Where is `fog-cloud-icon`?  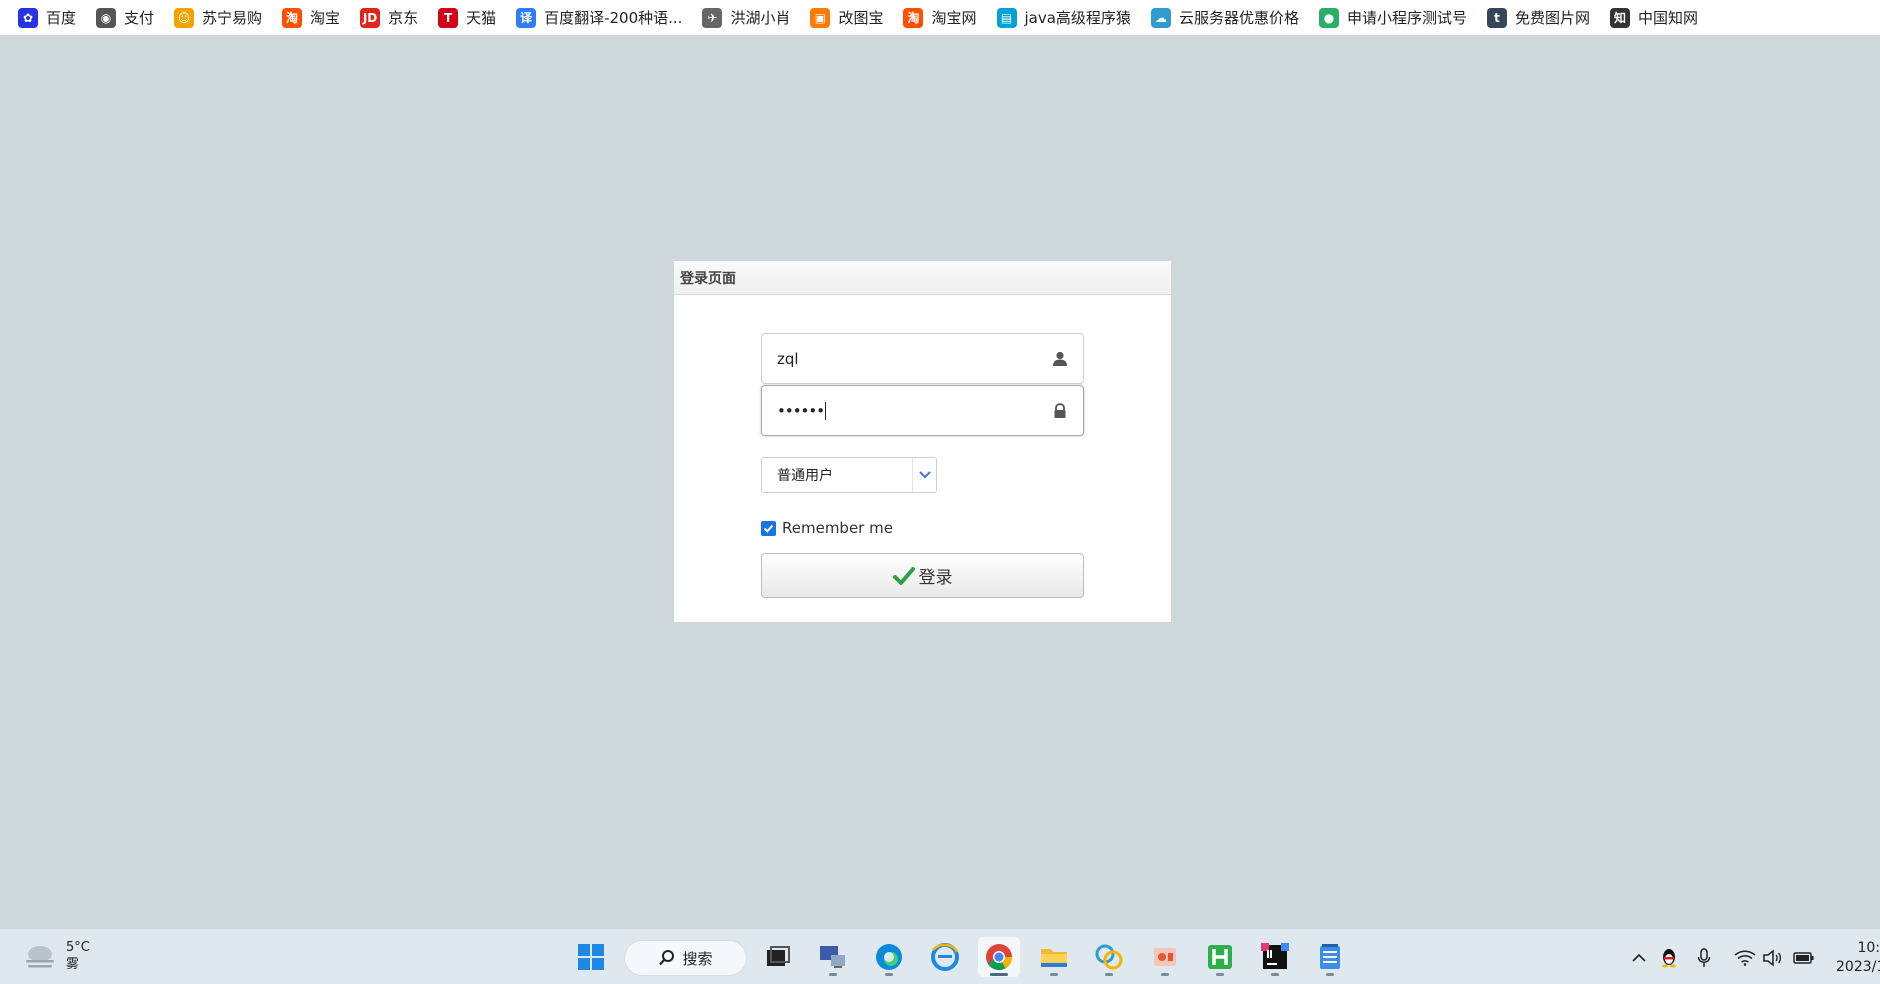 fog-cloud-icon is located at coordinates (40, 957).